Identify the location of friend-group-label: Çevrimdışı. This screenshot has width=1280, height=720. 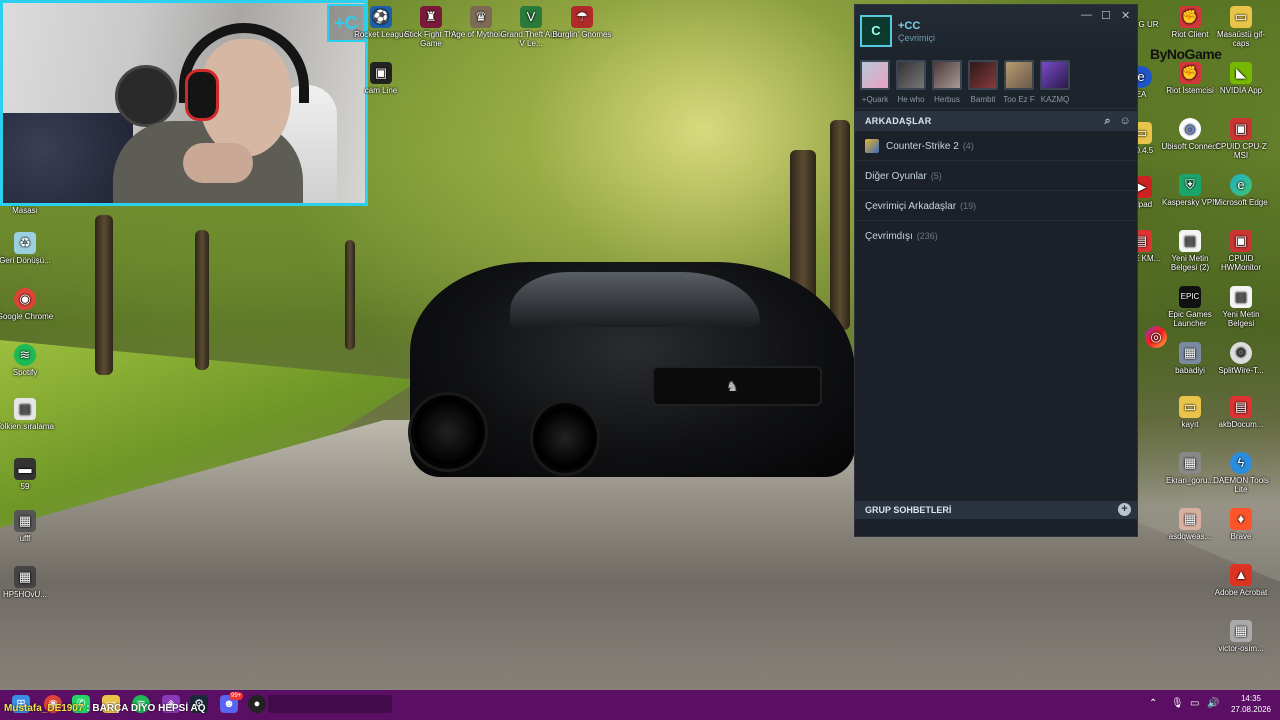
(889, 236).